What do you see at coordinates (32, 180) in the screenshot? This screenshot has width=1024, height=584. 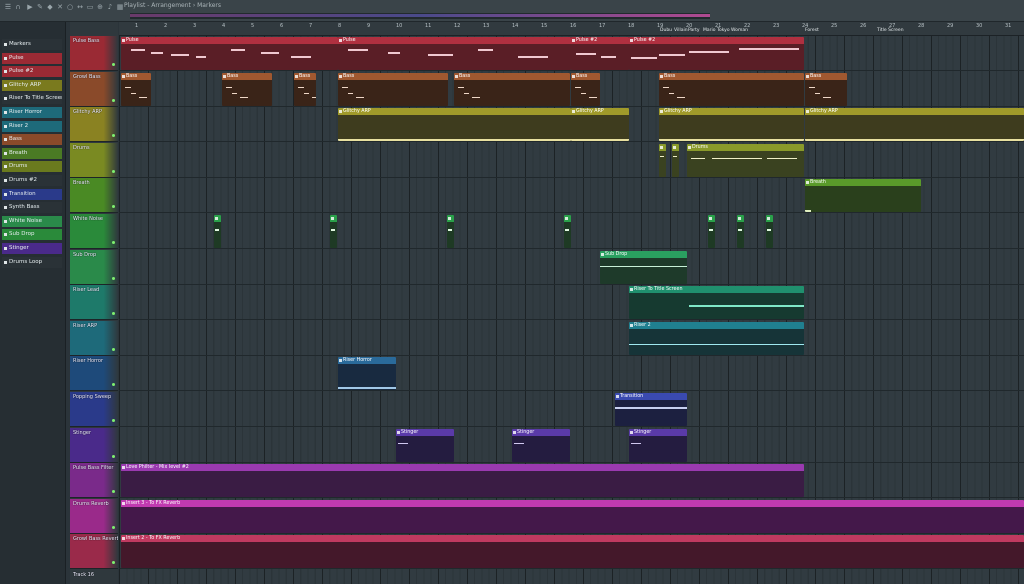 I see `picker-item: Drums #2` at bounding box center [32, 180].